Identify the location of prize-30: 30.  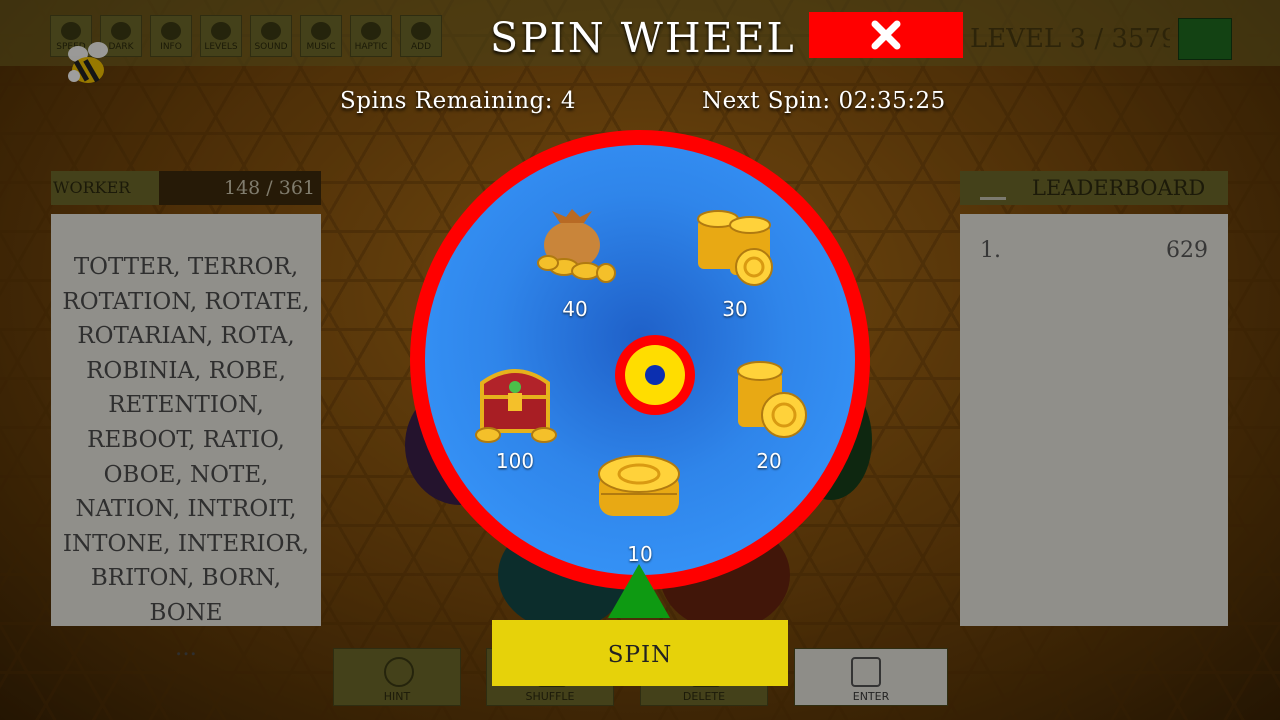
(735, 265).